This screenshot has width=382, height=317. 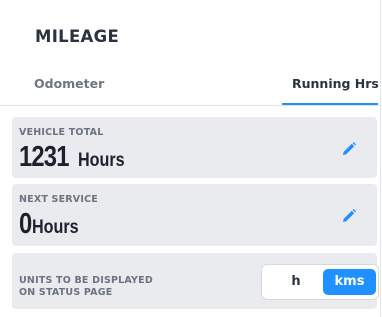 What do you see at coordinates (77, 36) in the screenshot?
I see `panel-title: MILEAGE` at bounding box center [77, 36].